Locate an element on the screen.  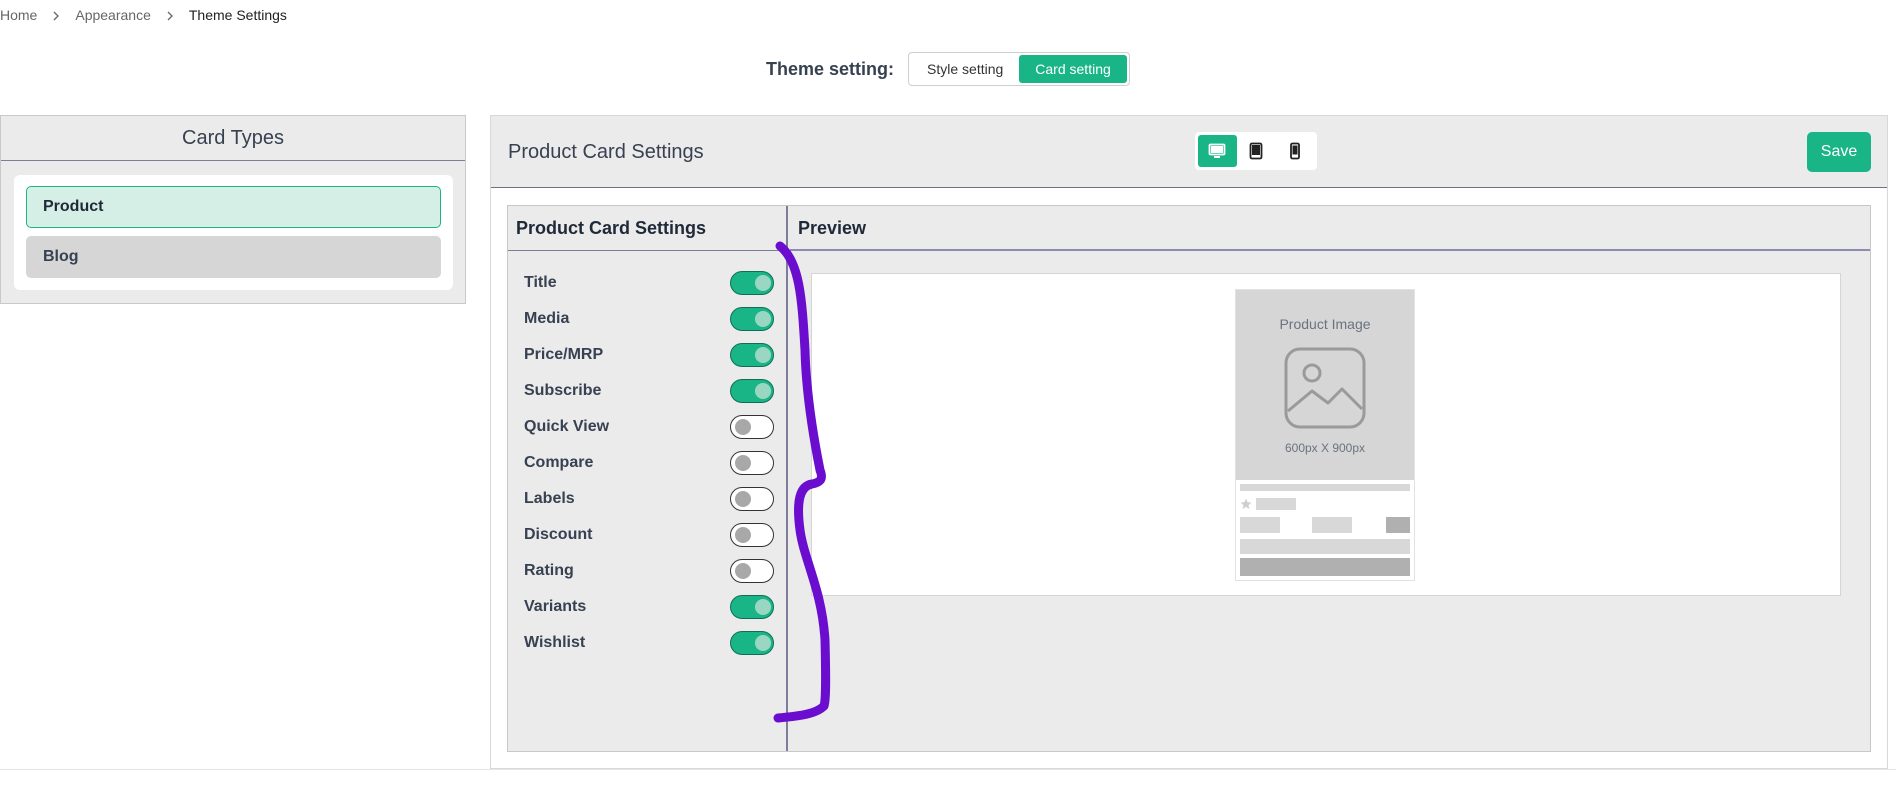
toggle-label: Discount is located at coordinates (558, 534).